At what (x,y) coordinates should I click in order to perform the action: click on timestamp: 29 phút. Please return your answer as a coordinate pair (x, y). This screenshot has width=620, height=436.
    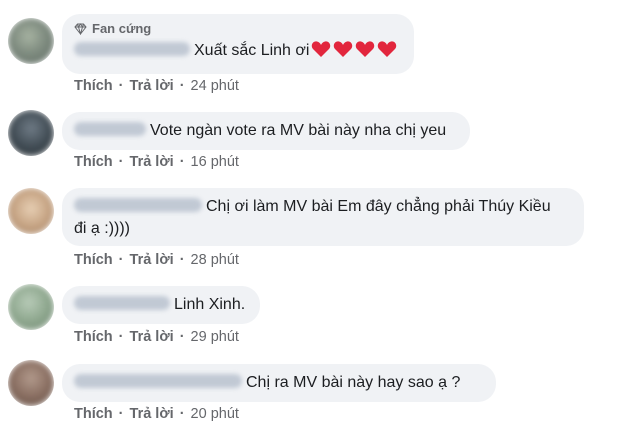
    Looking at the image, I should click on (215, 337).